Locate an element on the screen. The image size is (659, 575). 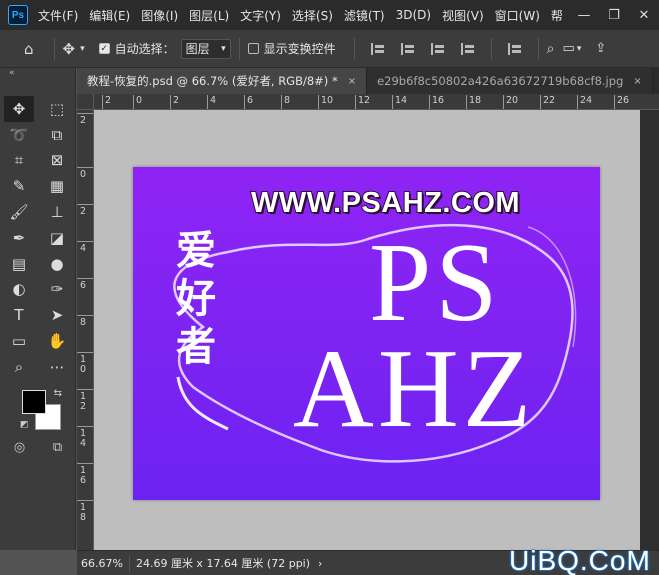
chevron-right-icon: › is located at coordinates (320, 563).